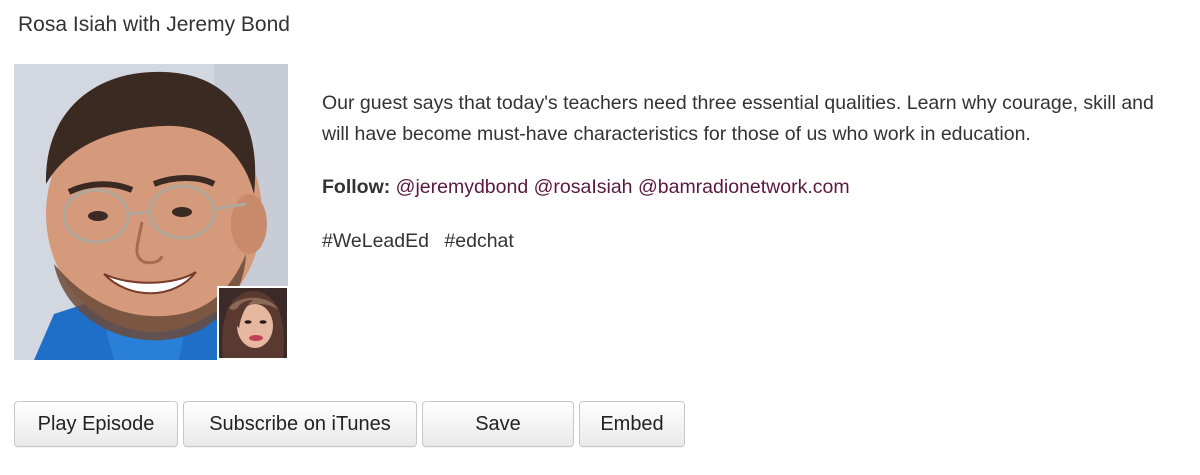 The width and height of the screenshot is (1200, 475). Describe the element at coordinates (744, 187) in the screenshot. I see `follow-link-bamradionetwork: @bamradionetwork.com` at that location.